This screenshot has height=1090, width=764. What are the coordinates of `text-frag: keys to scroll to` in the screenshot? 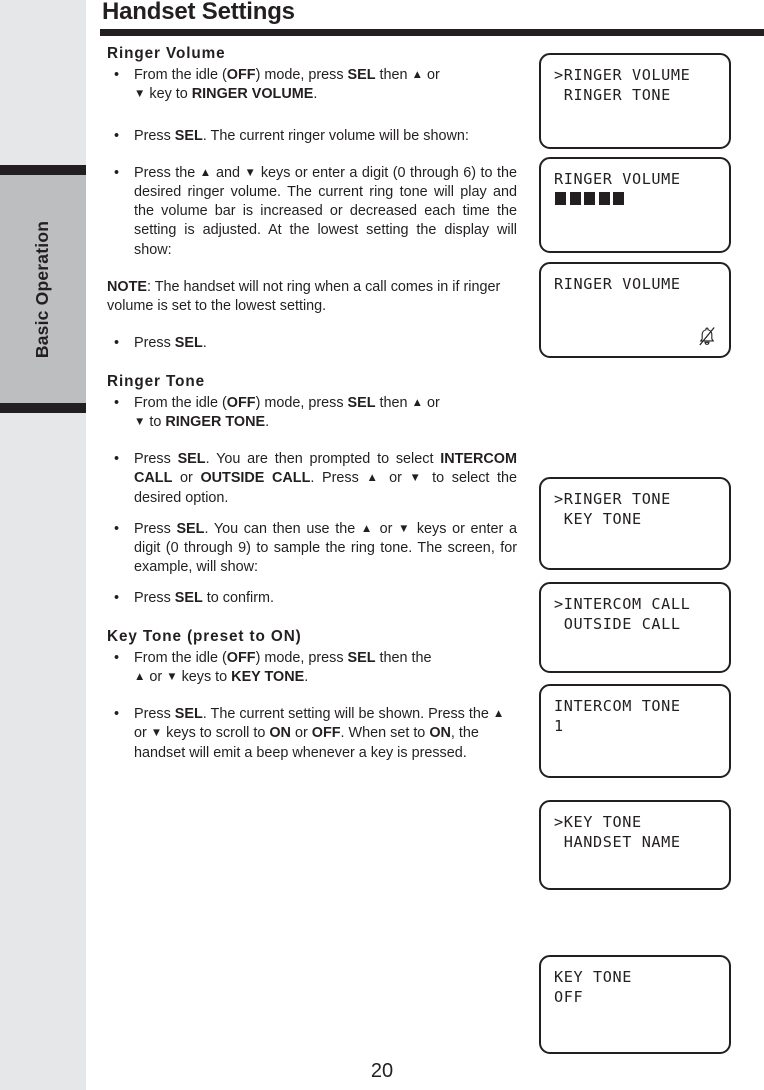 It's located at (216, 733).